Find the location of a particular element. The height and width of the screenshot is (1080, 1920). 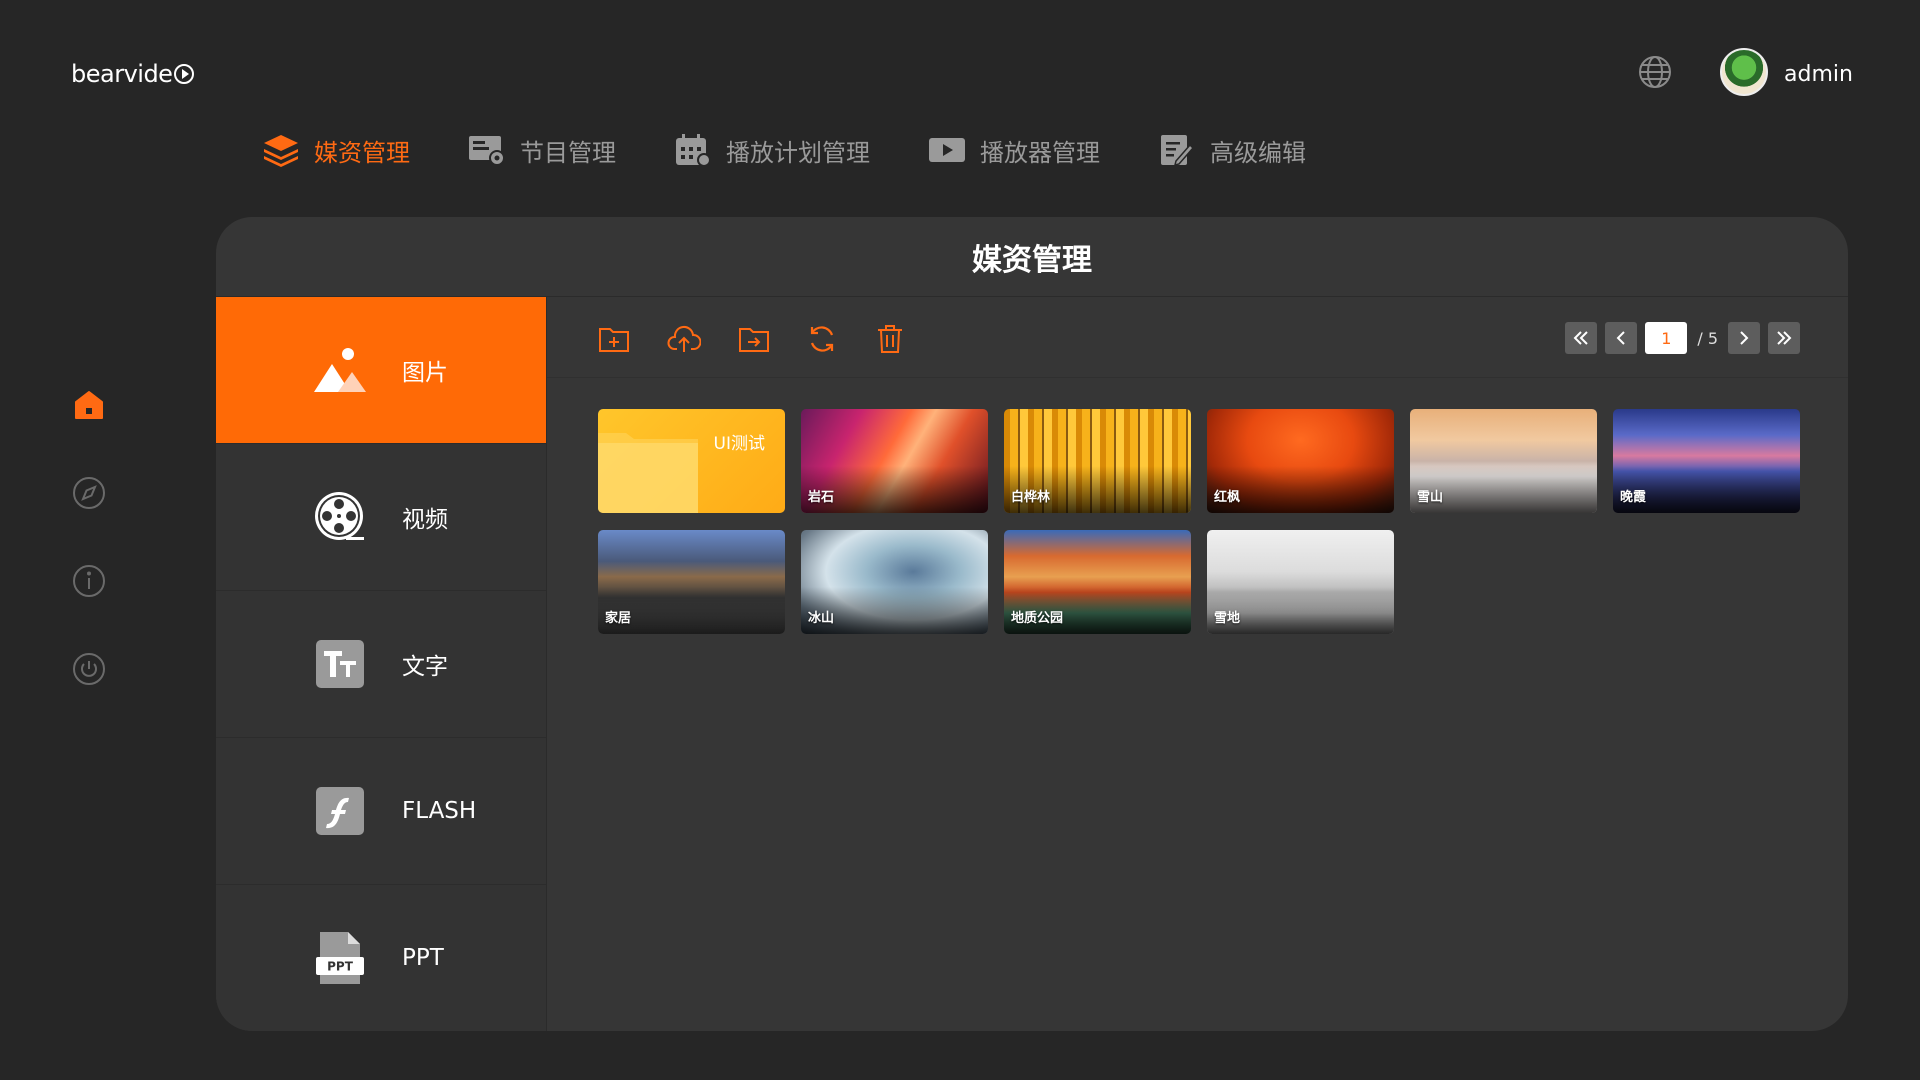

film-reel-icon is located at coordinates (340, 517).